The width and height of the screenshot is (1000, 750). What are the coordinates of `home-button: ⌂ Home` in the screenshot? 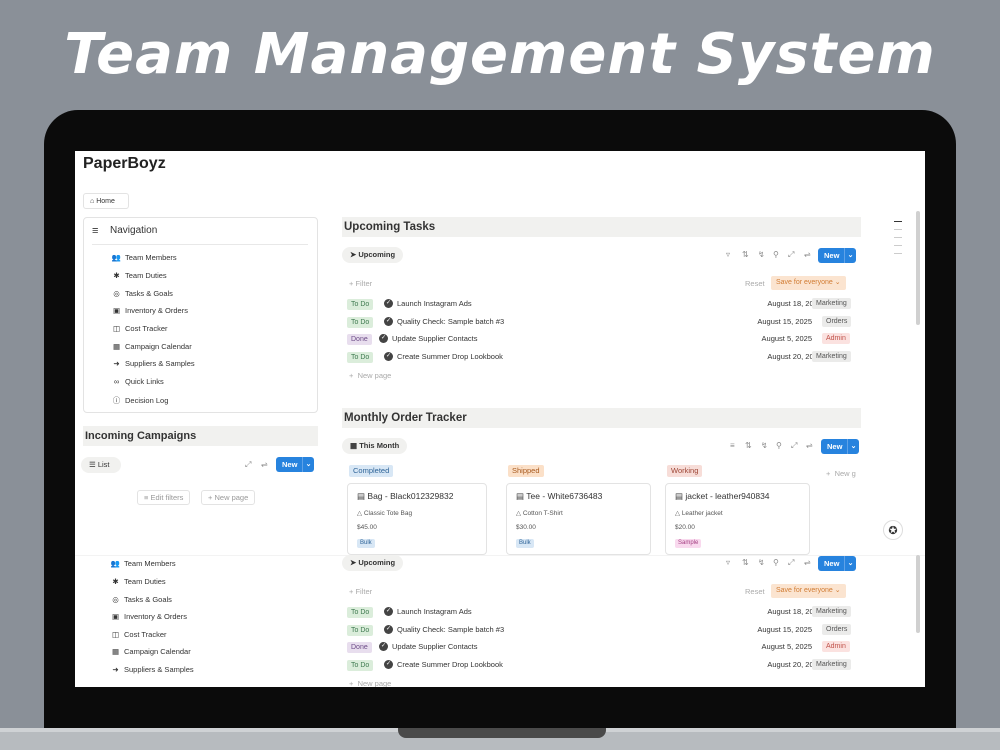 It's located at (106, 201).